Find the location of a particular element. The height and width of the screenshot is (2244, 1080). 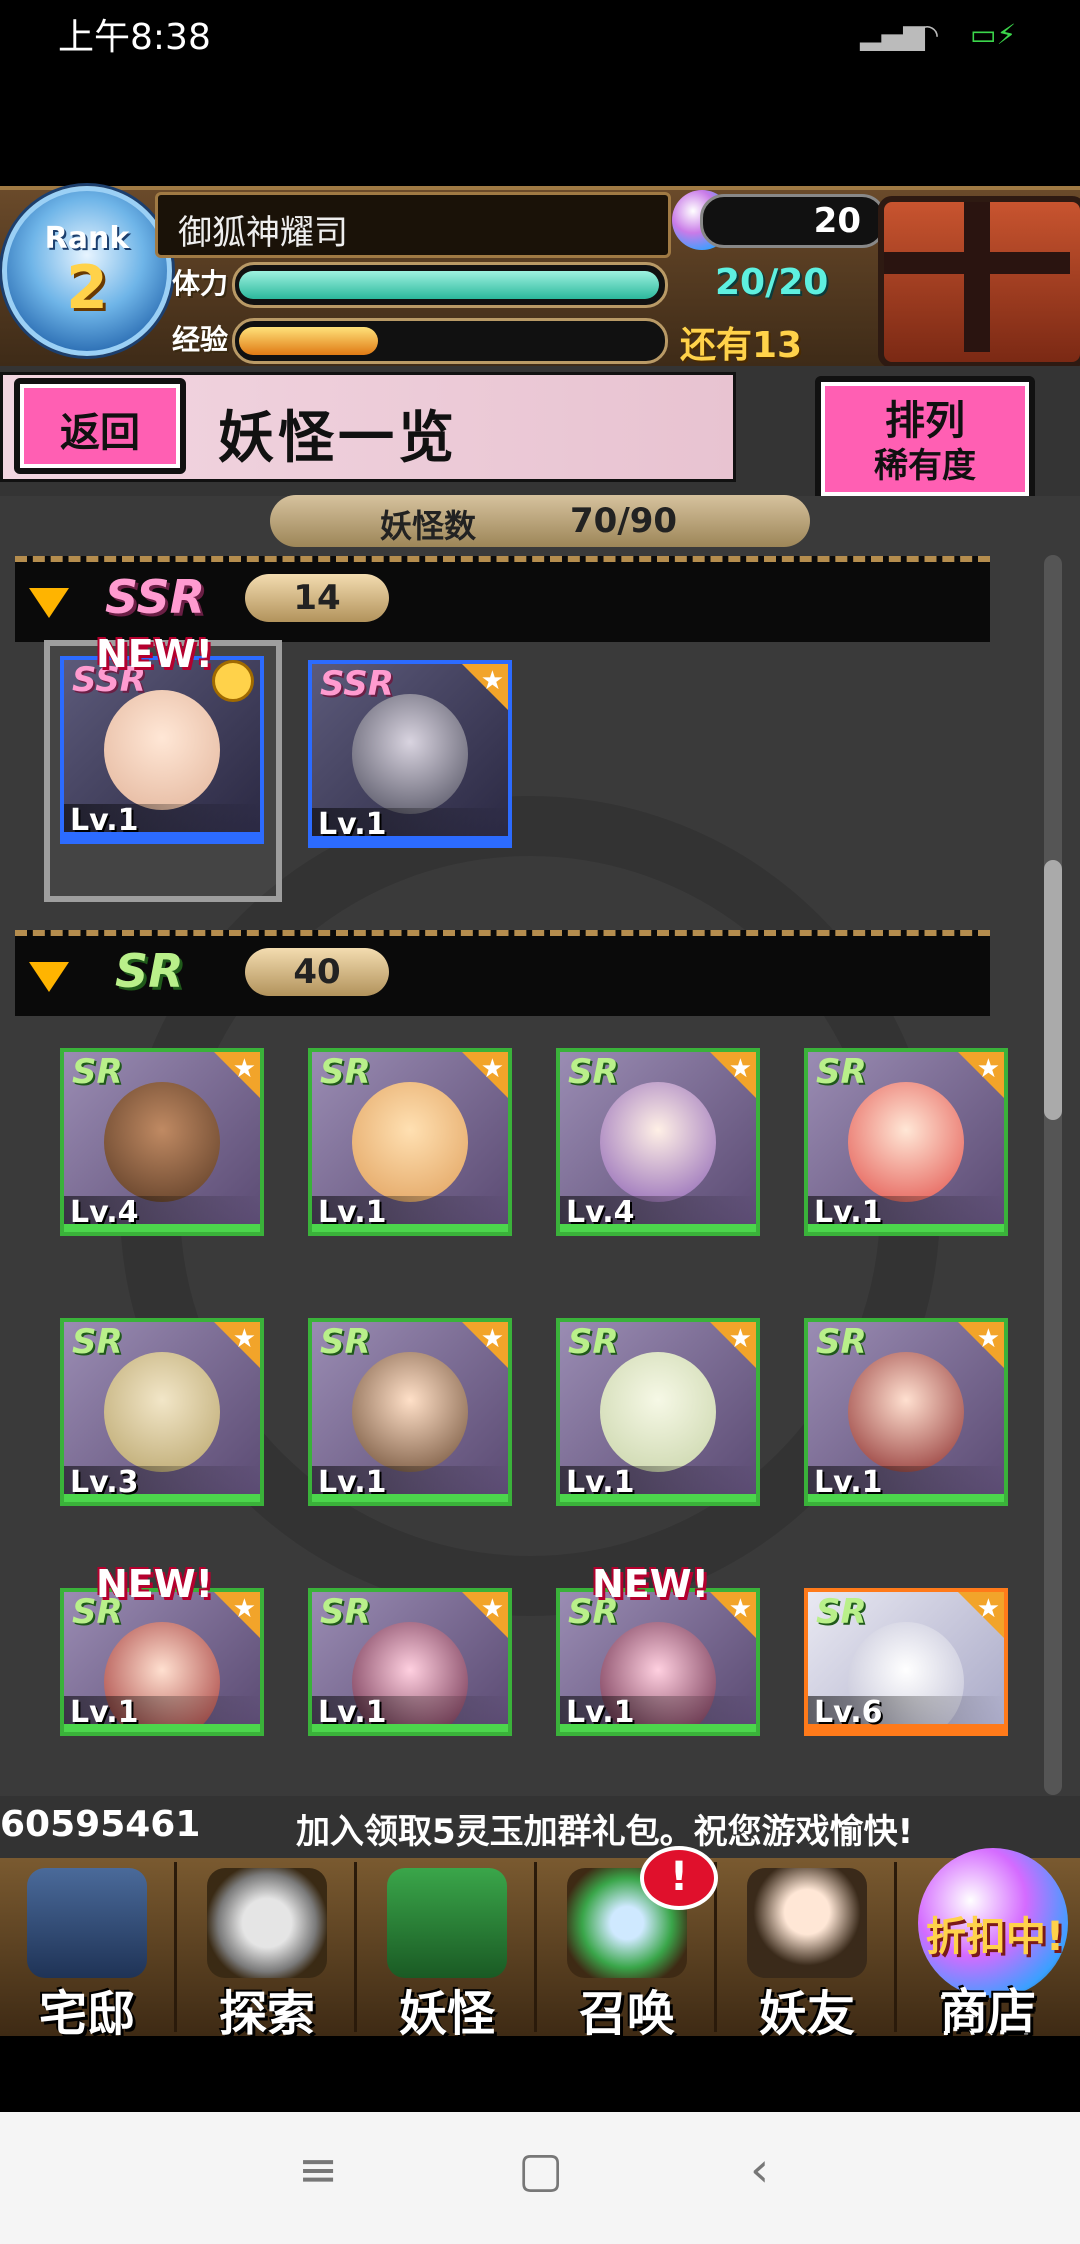

section-header-ssr: SSR 14 is located at coordinates (502, 599).